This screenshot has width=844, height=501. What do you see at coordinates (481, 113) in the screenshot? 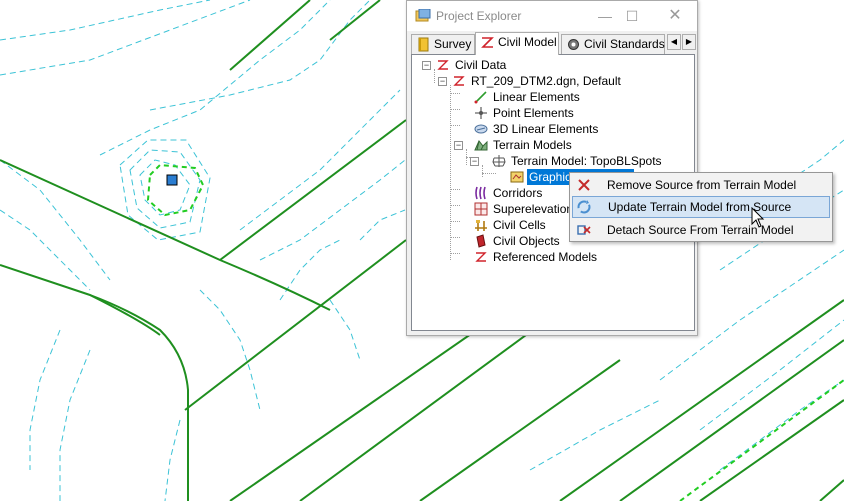
I see `point-element-icon` at bounding box center [481, 113].